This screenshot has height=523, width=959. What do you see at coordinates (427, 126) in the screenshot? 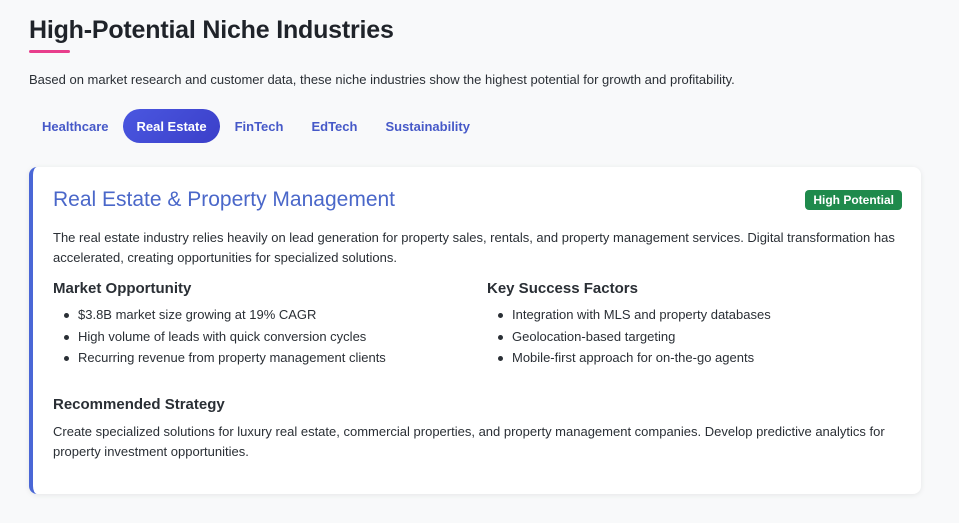
I see `tab-sustainability: Sustainability` at bounding box center [427, 126].